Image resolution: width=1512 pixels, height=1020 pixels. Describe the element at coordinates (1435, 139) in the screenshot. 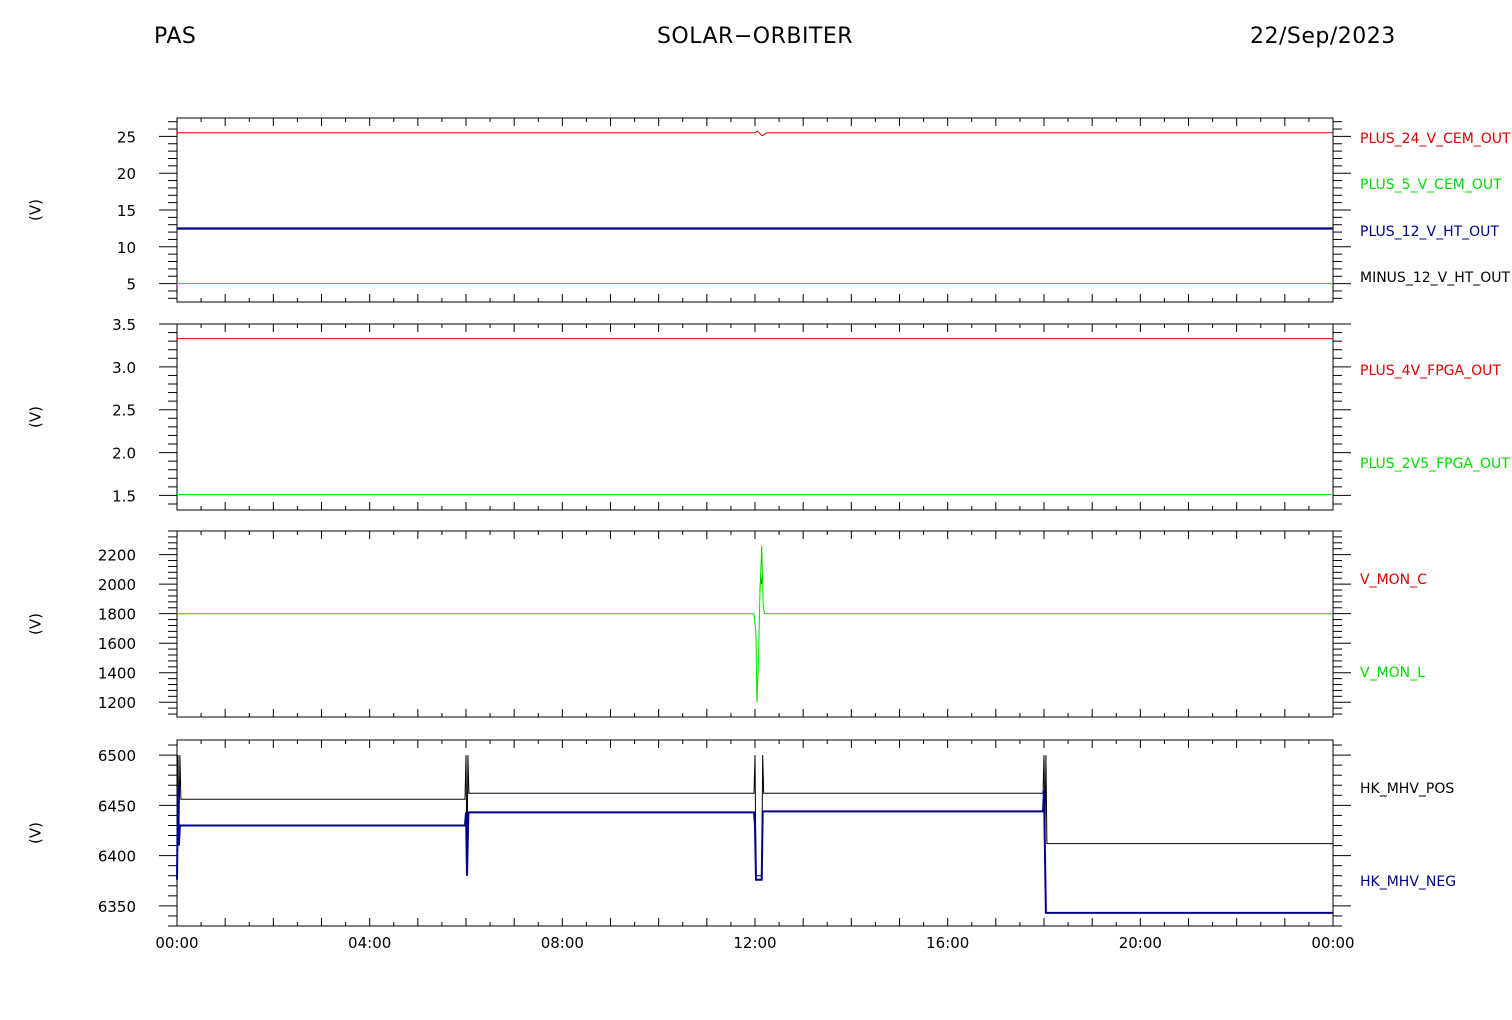

I see `legend-plus-24-v-cem-out: PLUS_24_V_CEM_OUT` at that location.